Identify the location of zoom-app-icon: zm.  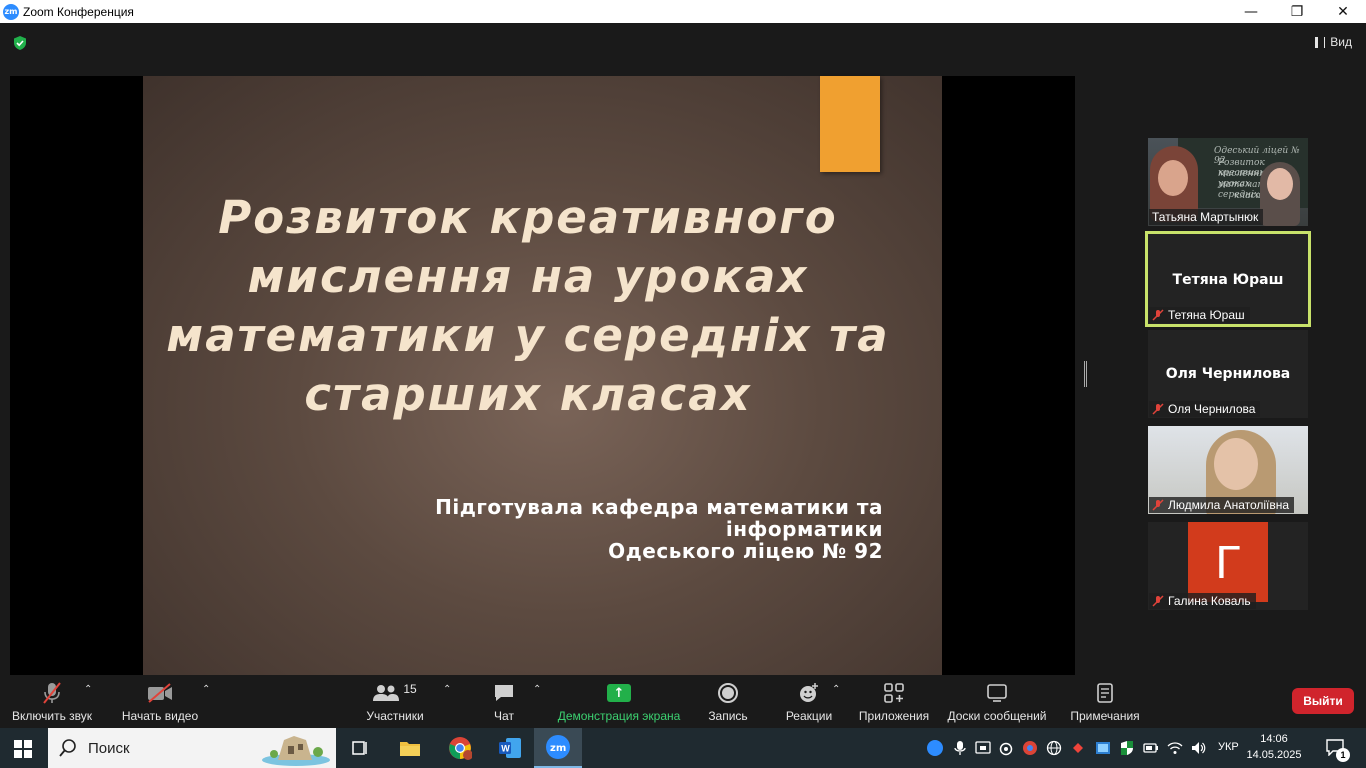
(11, 11).